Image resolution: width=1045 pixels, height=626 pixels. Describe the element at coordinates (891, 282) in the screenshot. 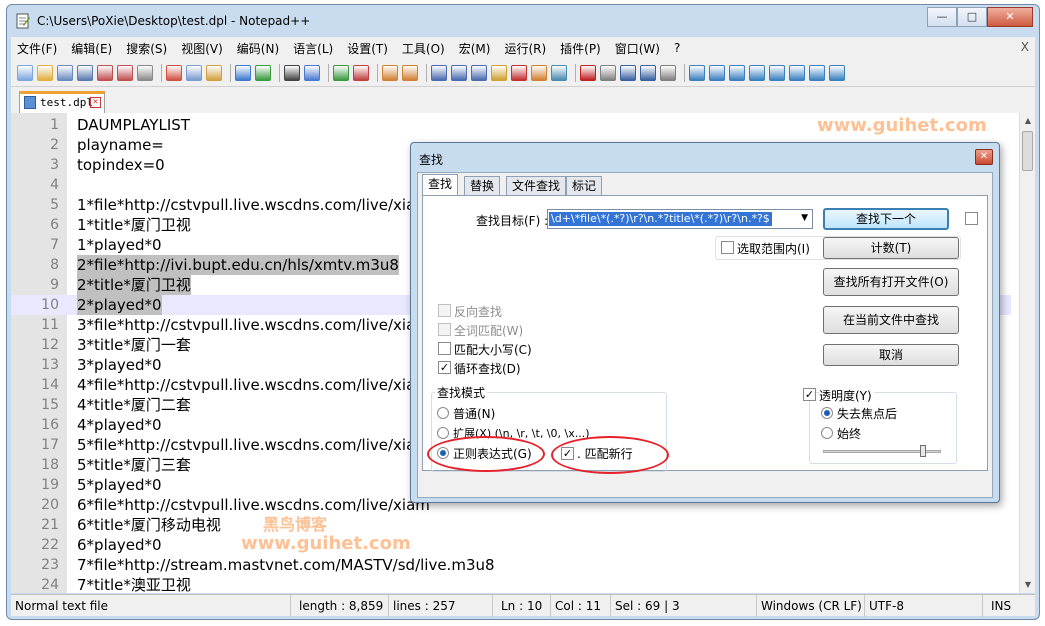

I see `find-all-open-files-button: 查找所有打开文件(O)` at that location.